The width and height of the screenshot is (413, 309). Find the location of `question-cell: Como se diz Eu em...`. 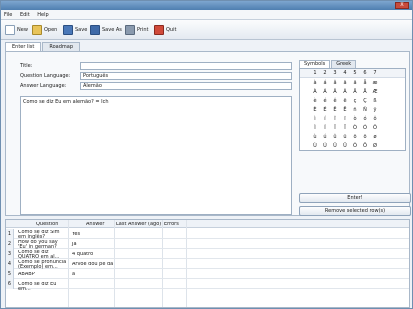

question-cell: Como se diz Eu em... is located at coordinates (42, 287).